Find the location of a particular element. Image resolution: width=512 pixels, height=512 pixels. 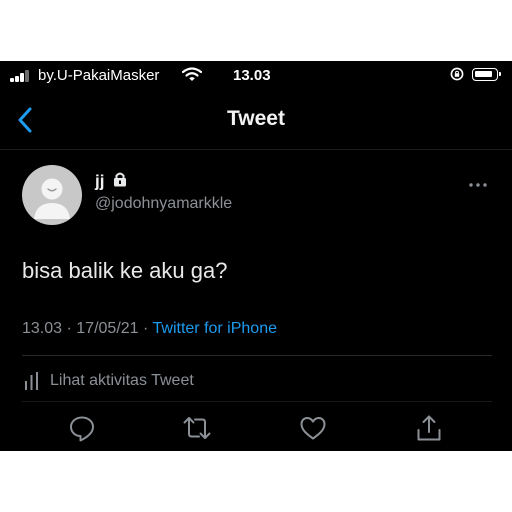

page-title: Tweet is located at coordinates (256, 118).